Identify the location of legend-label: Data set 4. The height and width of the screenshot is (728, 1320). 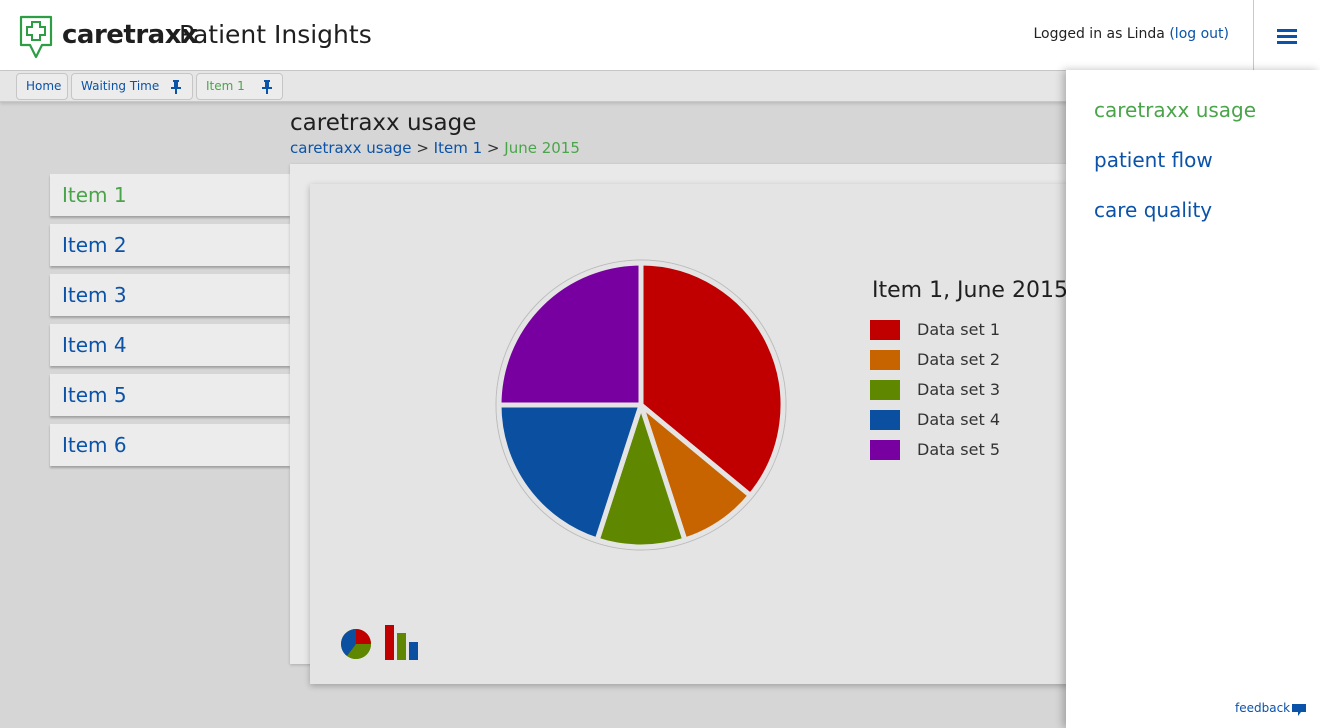
(959, 419).